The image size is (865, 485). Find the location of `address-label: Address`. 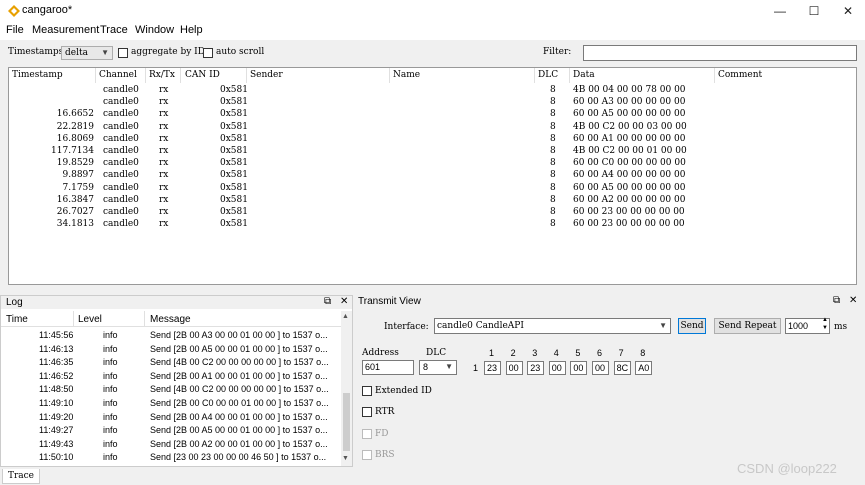

address-label: Address is located at coordinates (380, 353).